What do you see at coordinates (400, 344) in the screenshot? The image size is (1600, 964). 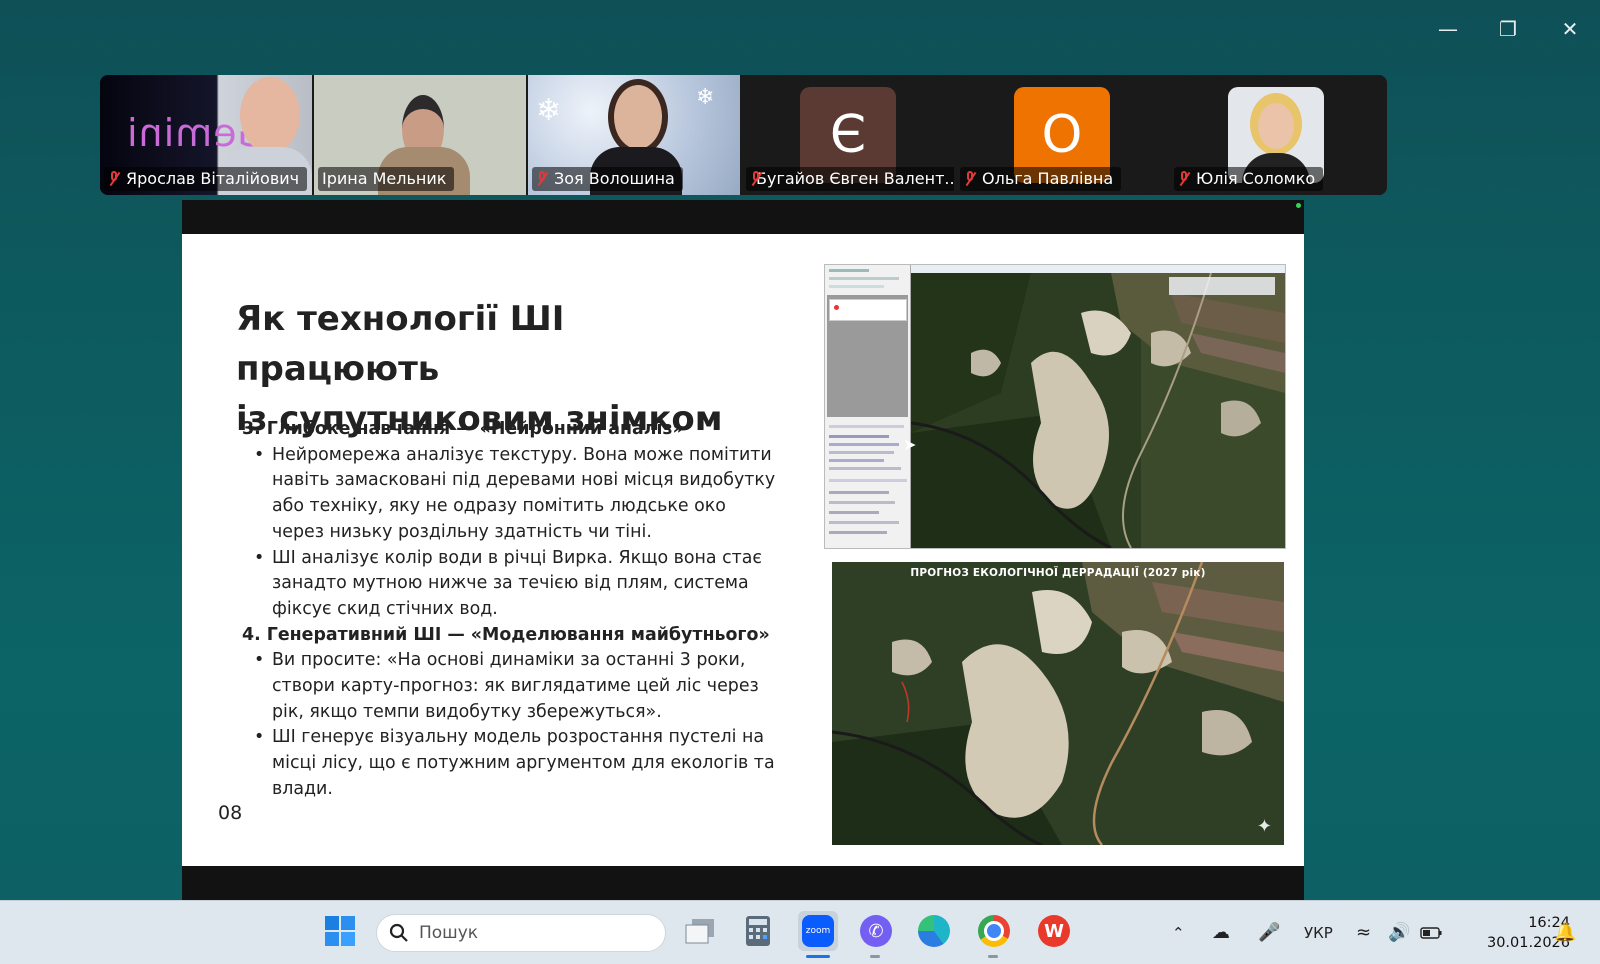 I see `slide-title-line-1: Як технології ШІ працюють` at bounding box center [400, 344].